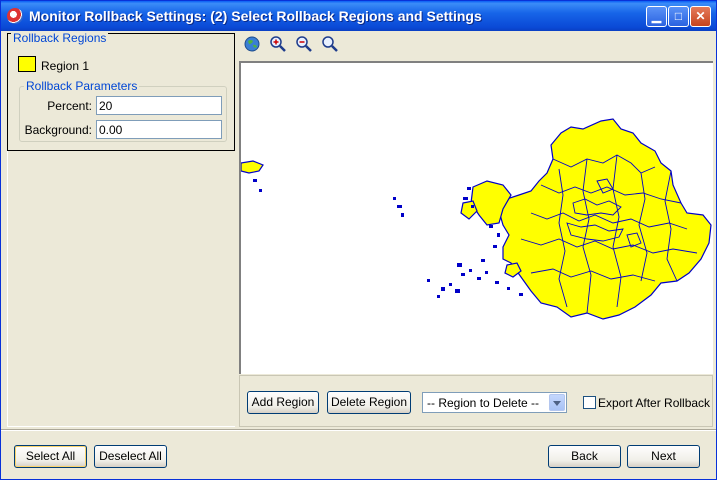 This screenshot has width=717, height=480. Describe the element at coordinates (252, 44) in the screenshot. I see `globe-icon` at that location.